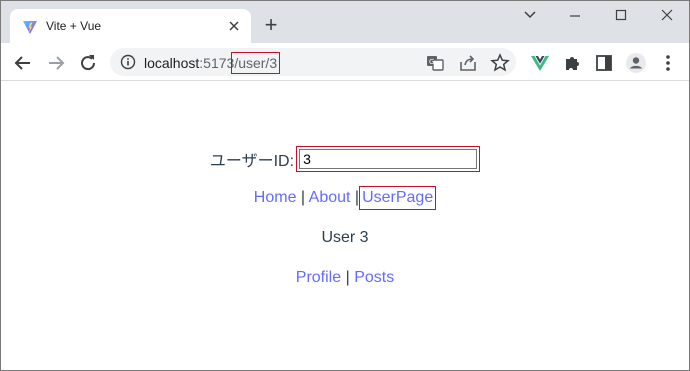 This screenshot has height=371, width=690. Describe the element at coordinates (345, 237) in the screenshot. I see `user-heading: User 3` at that location.